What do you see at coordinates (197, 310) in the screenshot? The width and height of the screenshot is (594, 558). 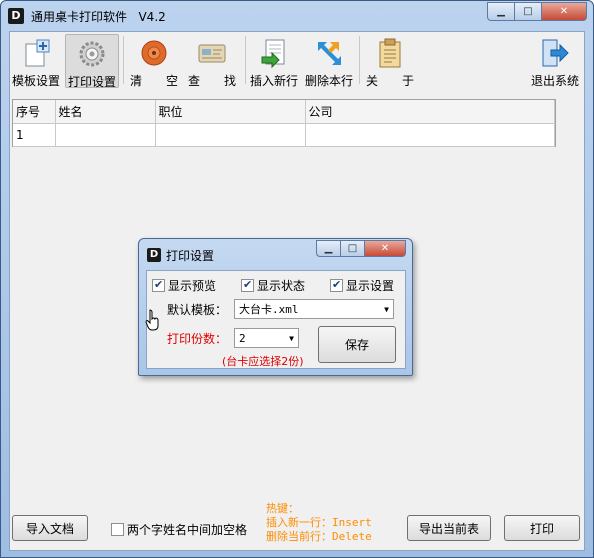 I see `template-label: 默认模板：` at bounding box center [197, 310].